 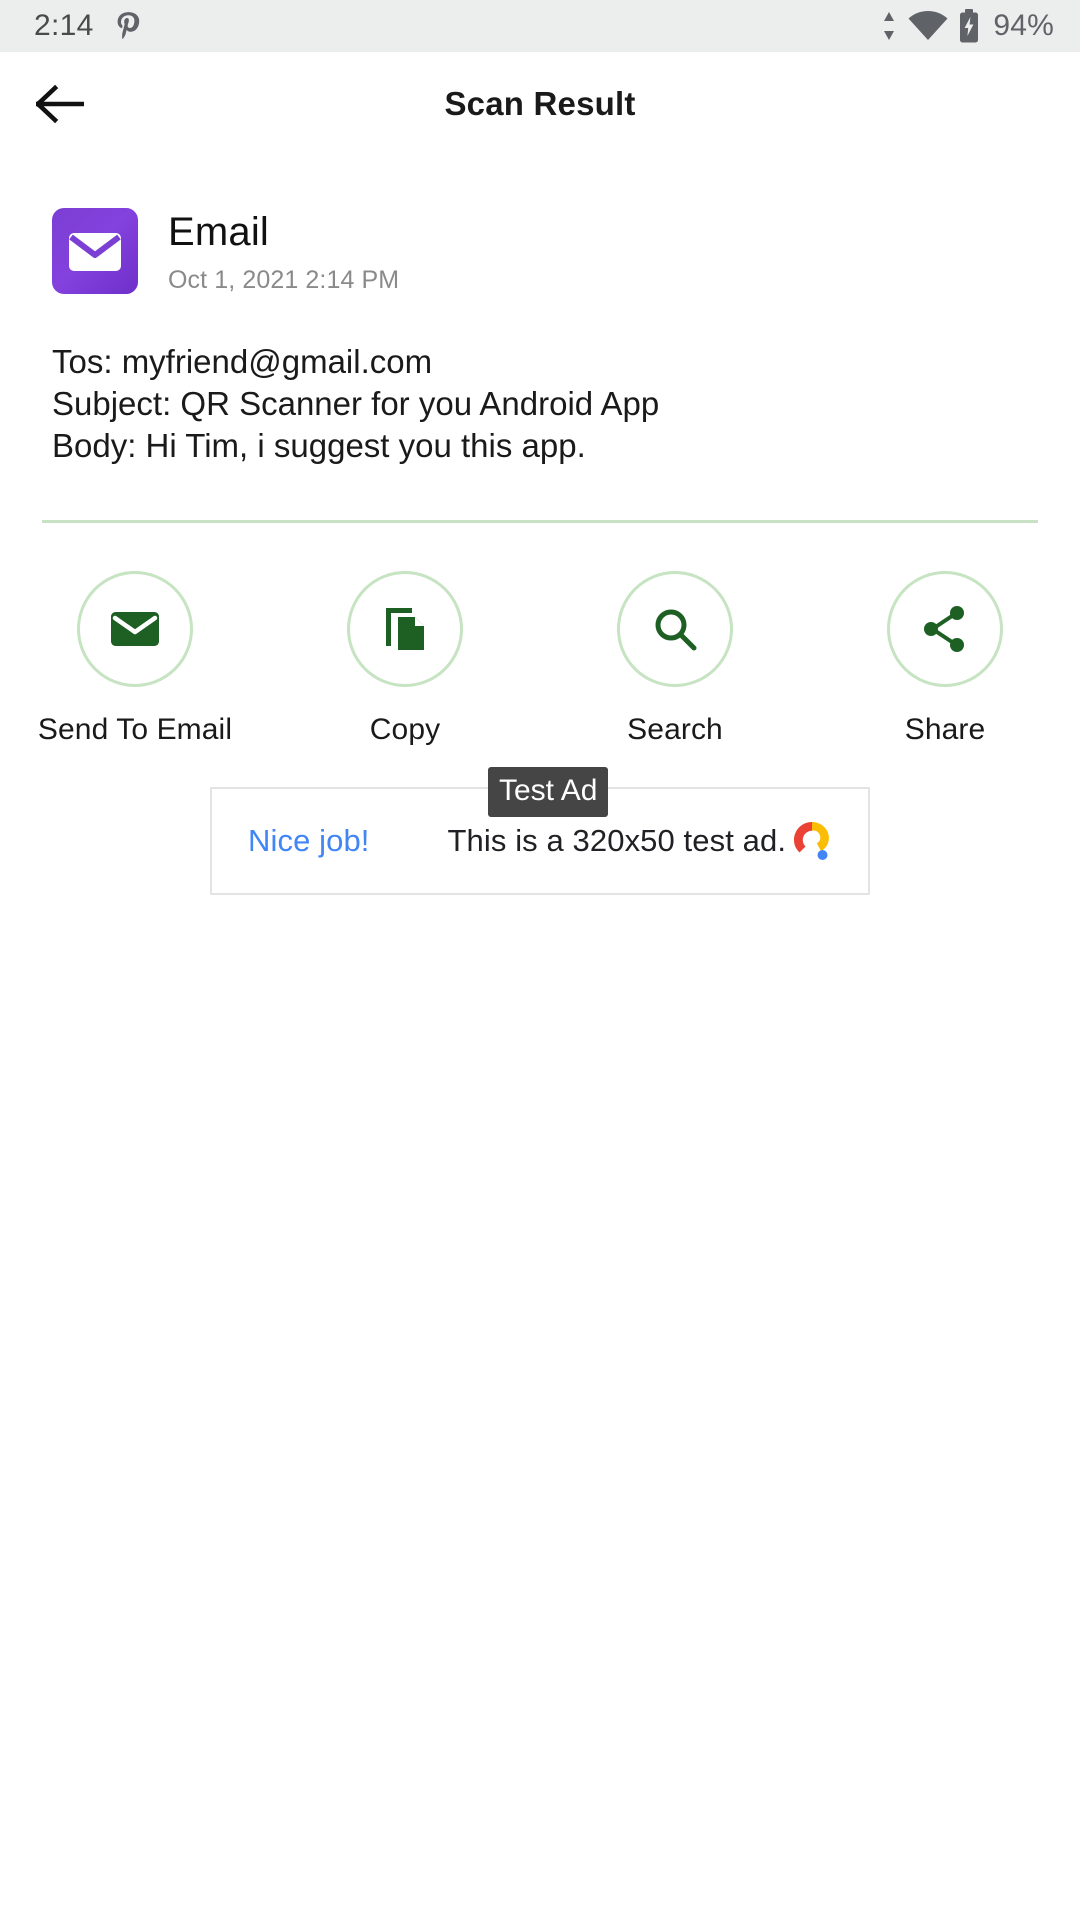 What do you see at coordinates (219, 232) in the screenshot?
I see `scan-type-title: Email` at bounding box center [219, 232].